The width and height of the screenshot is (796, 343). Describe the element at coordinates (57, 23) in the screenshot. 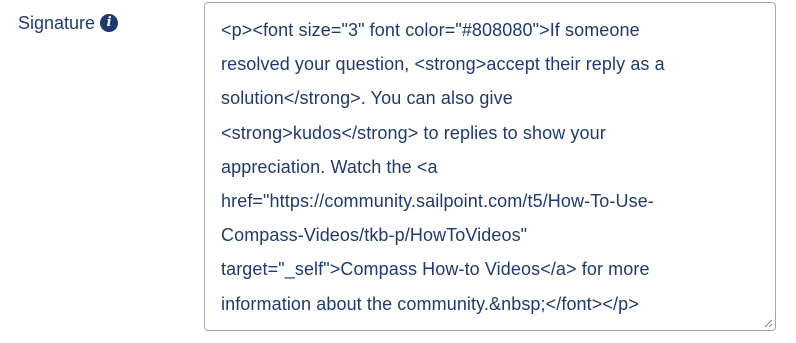

I see `signature-label: Signature` at that location.